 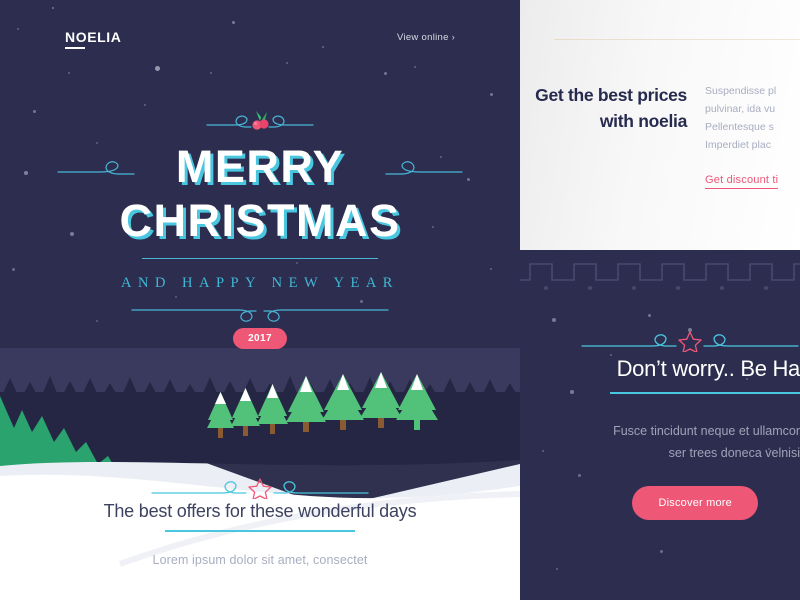 I want to click on castellated-border-icon, so click(x=660, y=272).